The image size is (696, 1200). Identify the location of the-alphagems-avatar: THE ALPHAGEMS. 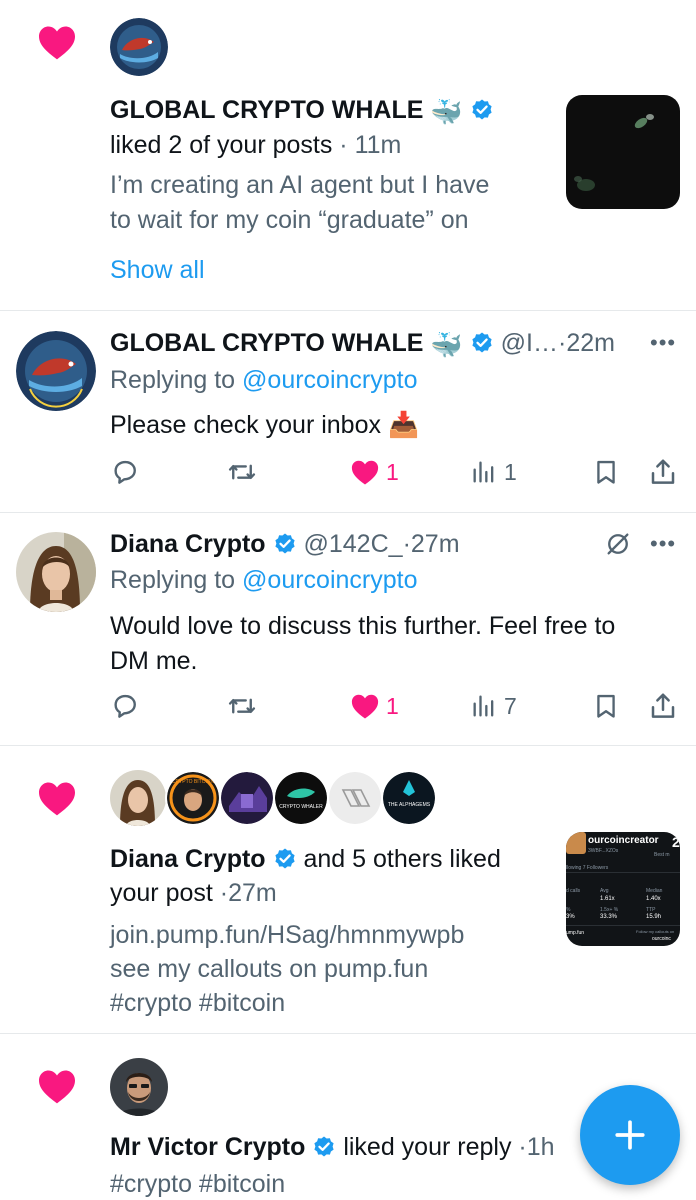
(409, 798).